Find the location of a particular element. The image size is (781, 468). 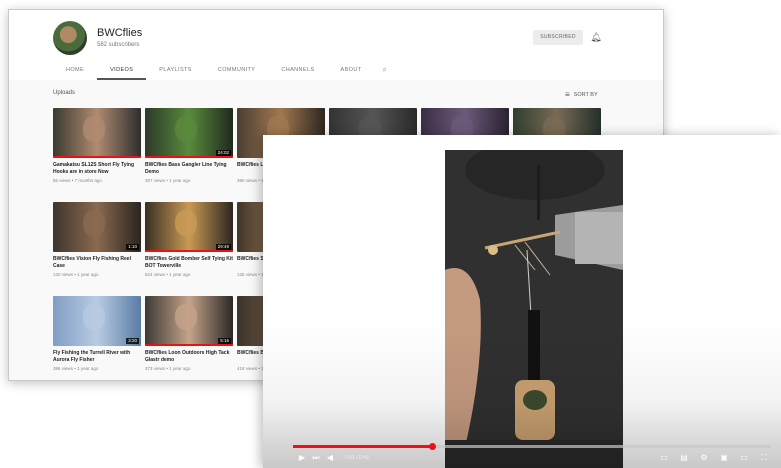

channel-name: BWCflies is located at coordinates (119, 33).